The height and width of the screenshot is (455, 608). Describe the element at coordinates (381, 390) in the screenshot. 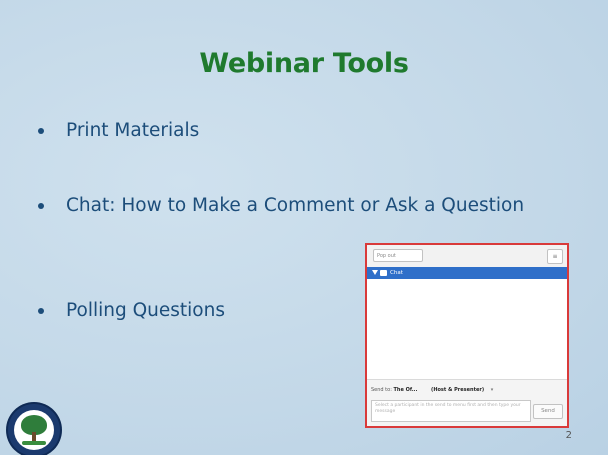

I see `send-to-label: Send to:` at that location.